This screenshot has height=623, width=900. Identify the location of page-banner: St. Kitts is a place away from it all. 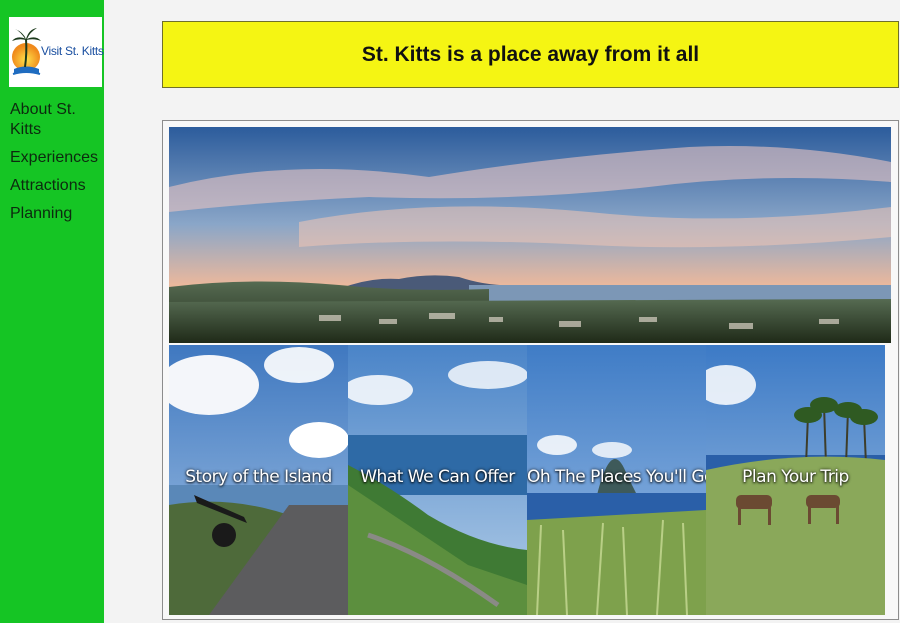
(530, 54).